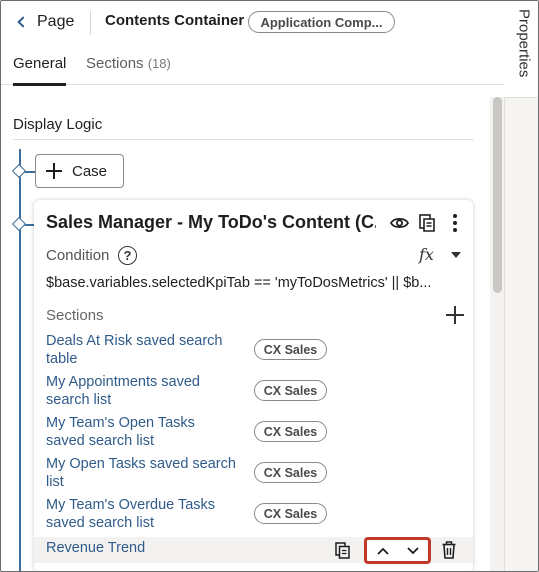 This screenshot has width=539, height=572. Describe the element at coordinates (23, 22) in the screenshot. I see `chevron-left-icon` at that location.